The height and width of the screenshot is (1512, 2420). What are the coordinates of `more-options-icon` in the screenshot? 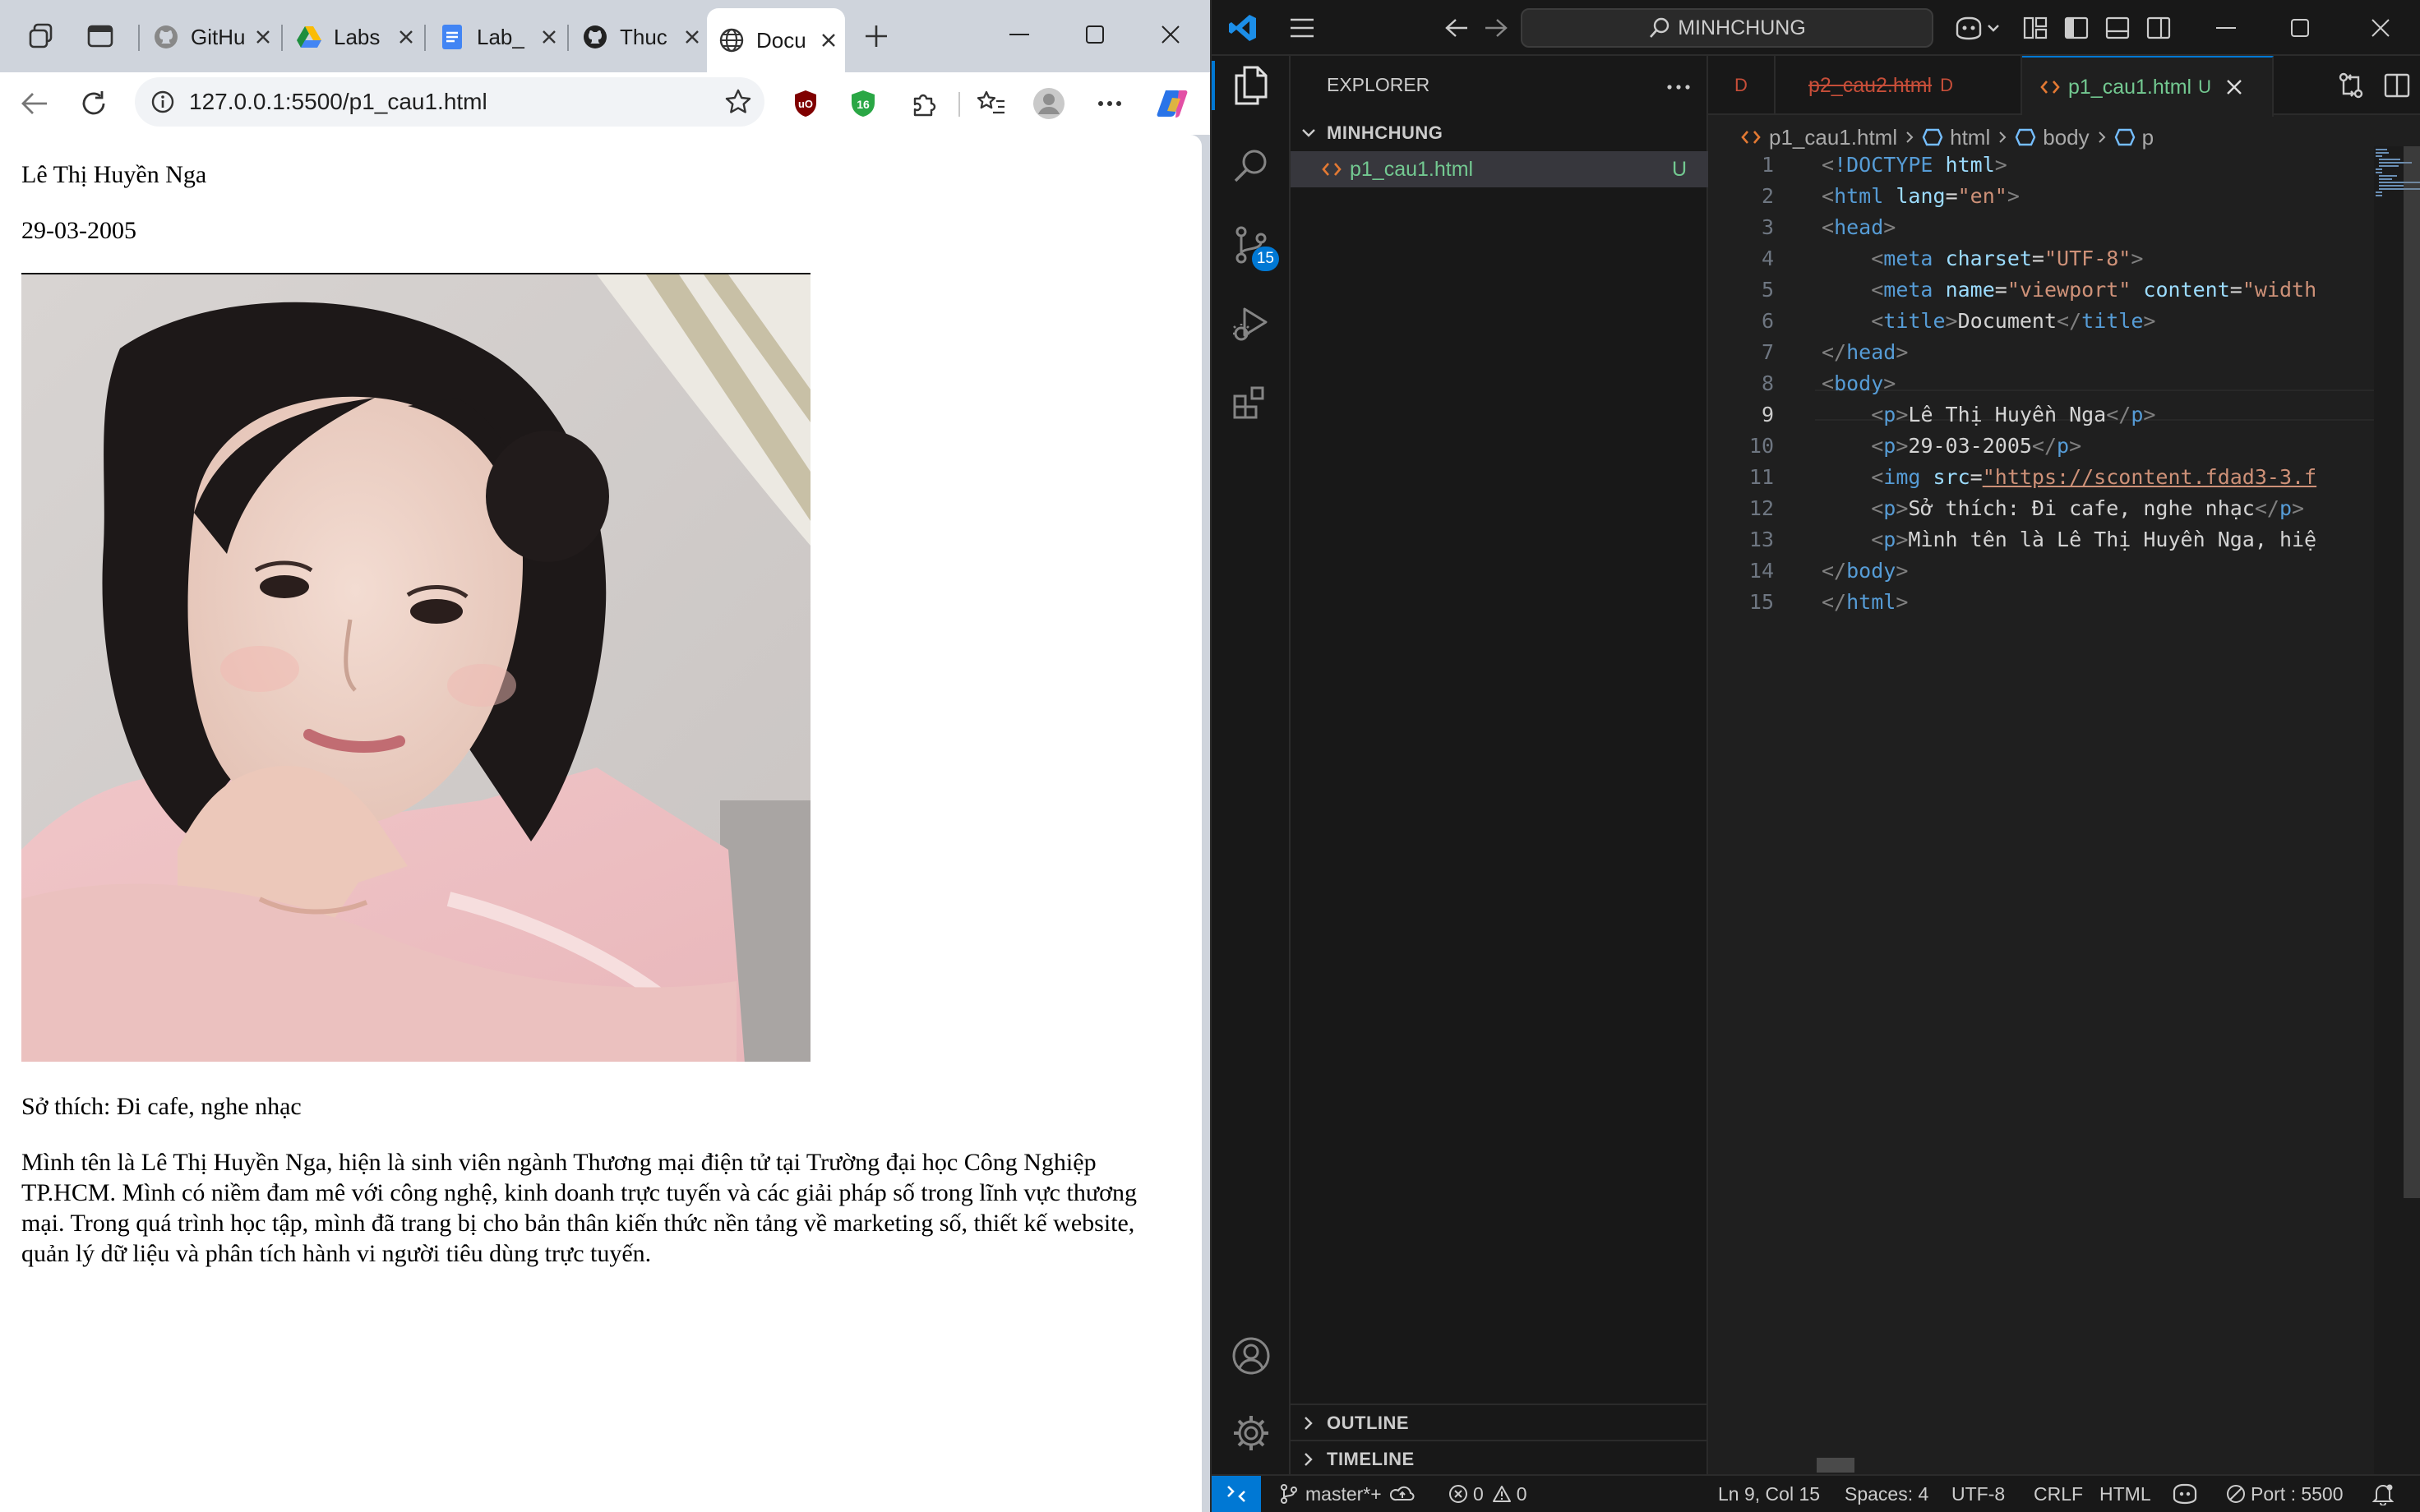 It's located at (1109, 104).